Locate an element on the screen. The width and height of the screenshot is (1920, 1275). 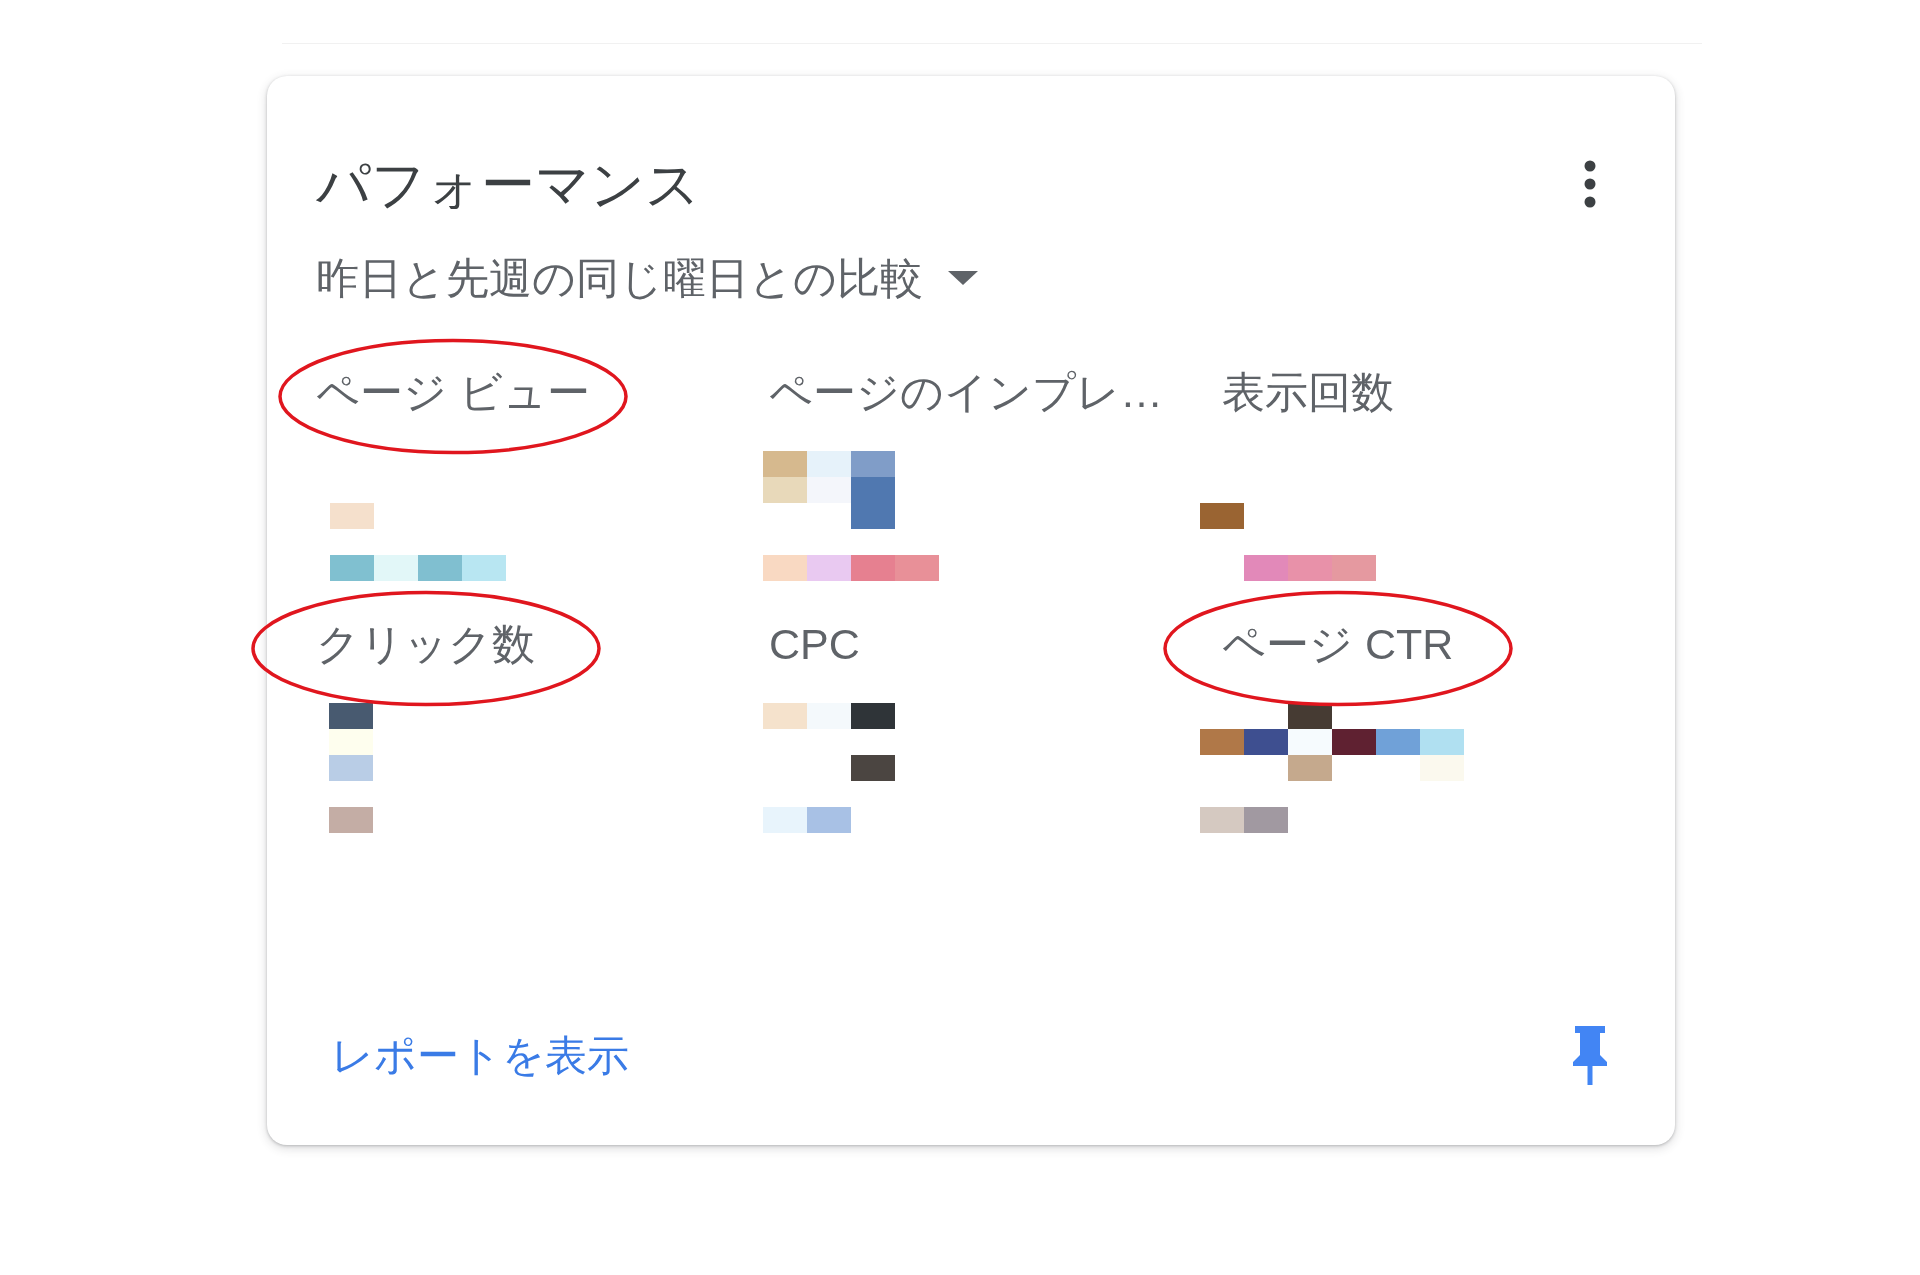
metric-label: 表示回数 is located at coordinates (1308, 392).